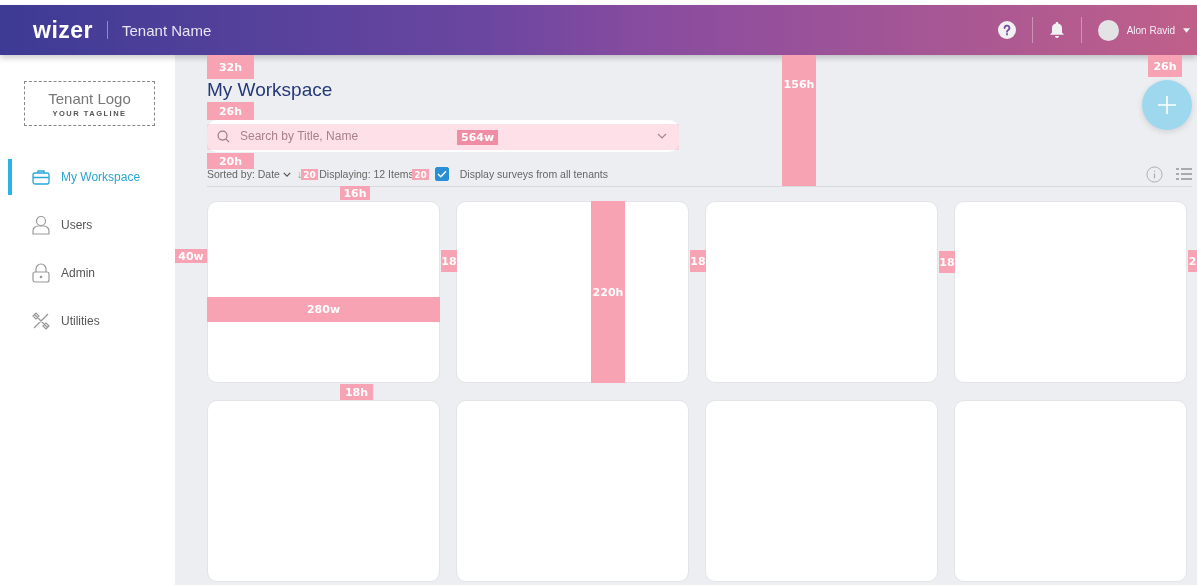 The width and height of the screenshot is (1197, 585). What do you see at coordinates (91, 321) in the screenshot?
I see `nav-item: Utilities` at bounding box center [91, 321].